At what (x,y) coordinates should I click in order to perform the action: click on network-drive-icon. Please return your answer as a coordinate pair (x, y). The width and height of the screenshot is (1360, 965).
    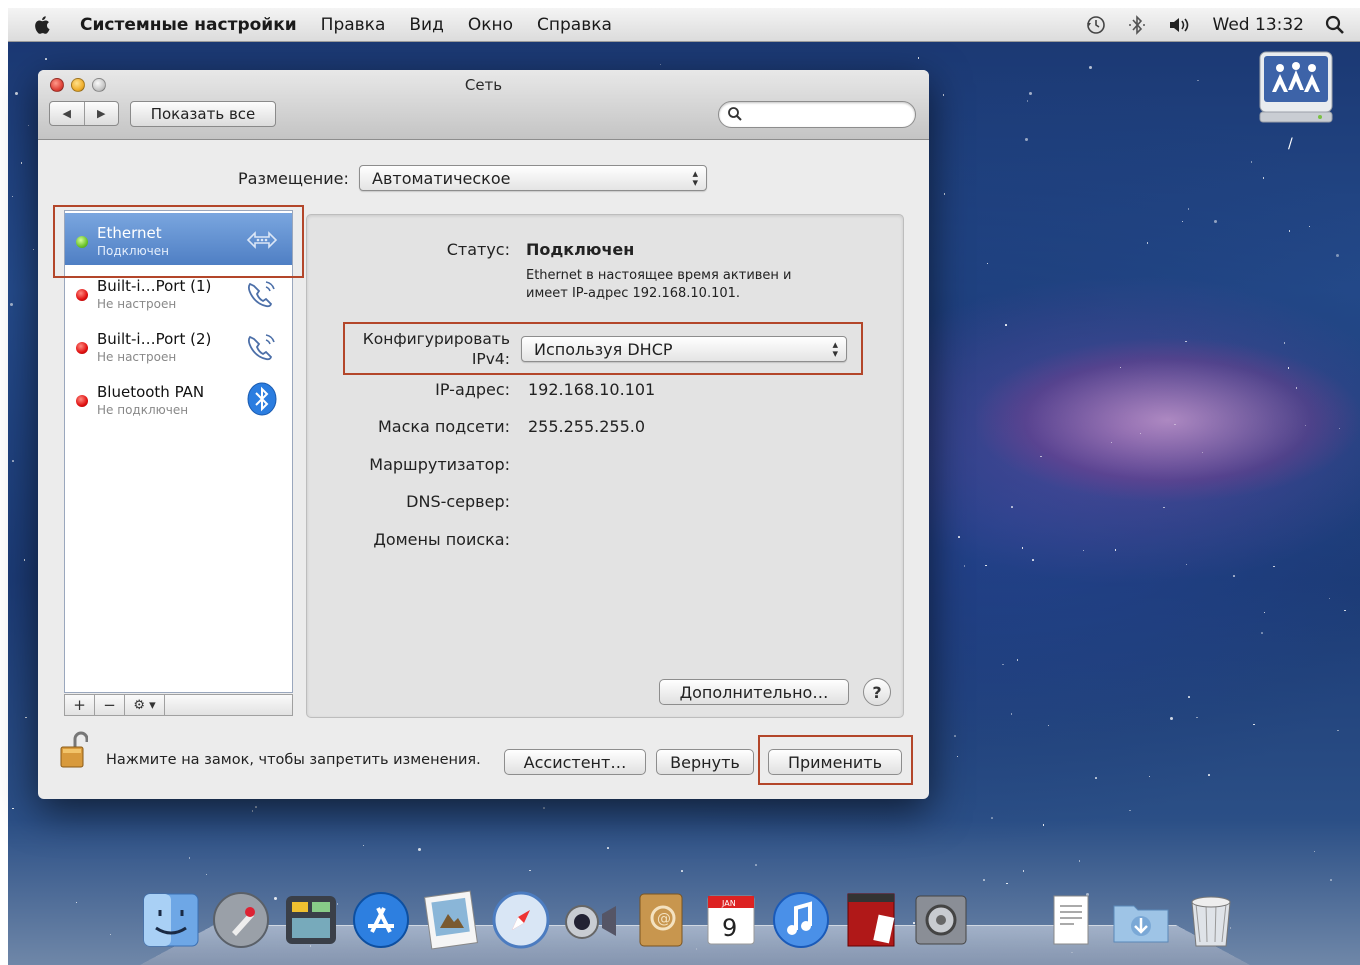
    Looking at the image, I should click on (1296, 88).